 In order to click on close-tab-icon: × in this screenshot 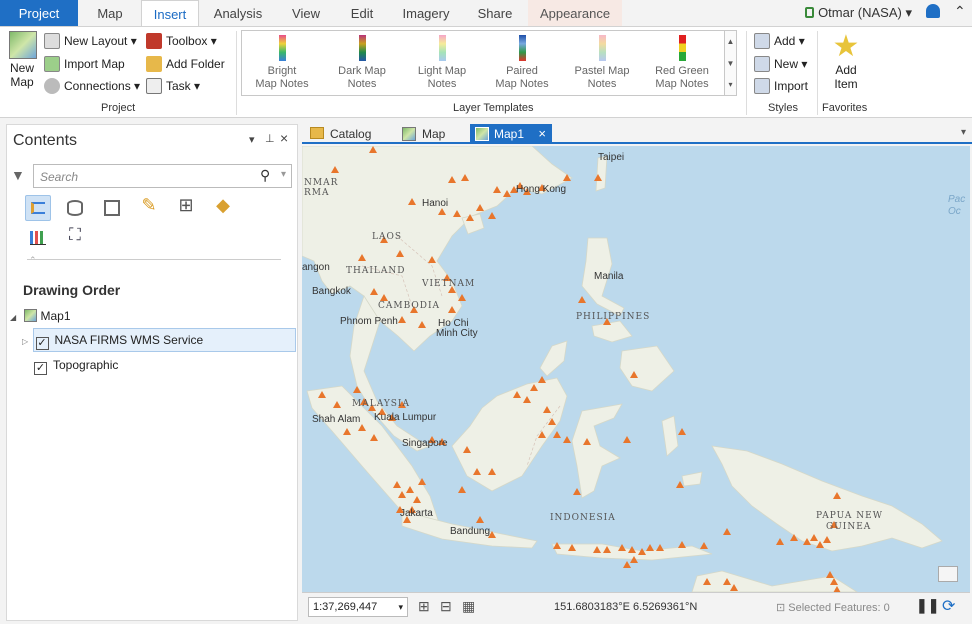, I will do `click(542, 134)`.